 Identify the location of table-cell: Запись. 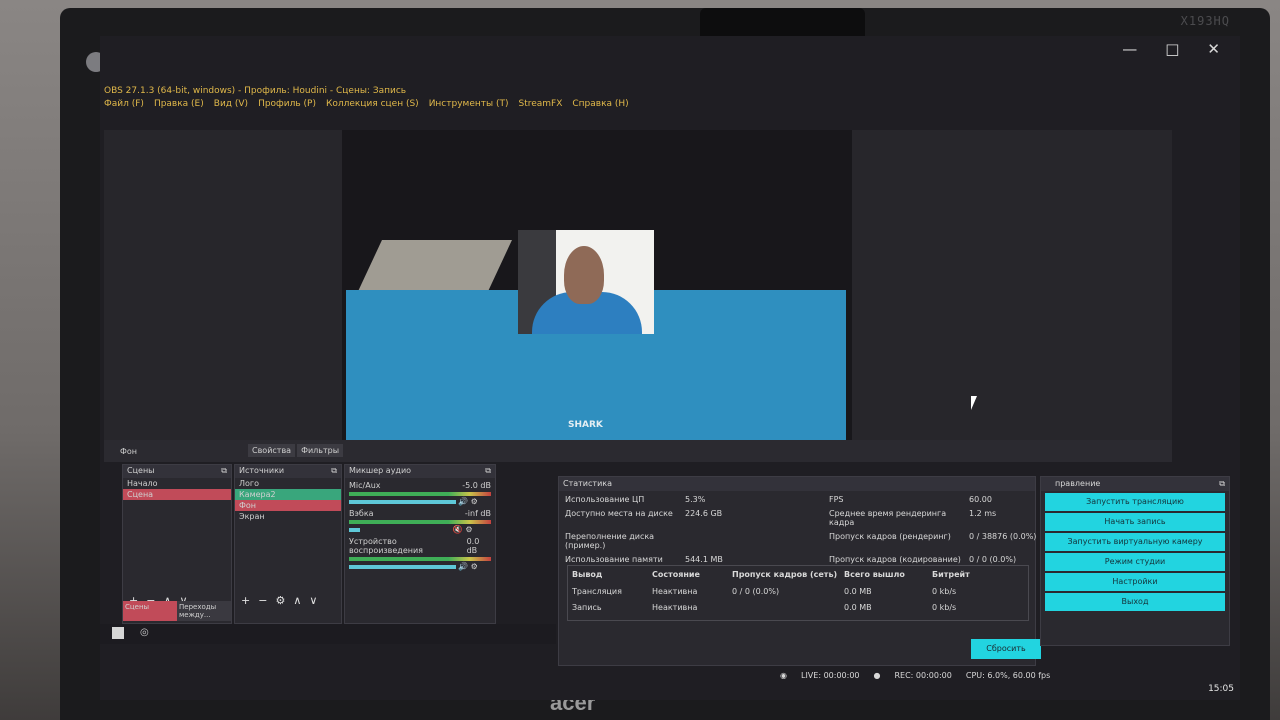
(587, 608).